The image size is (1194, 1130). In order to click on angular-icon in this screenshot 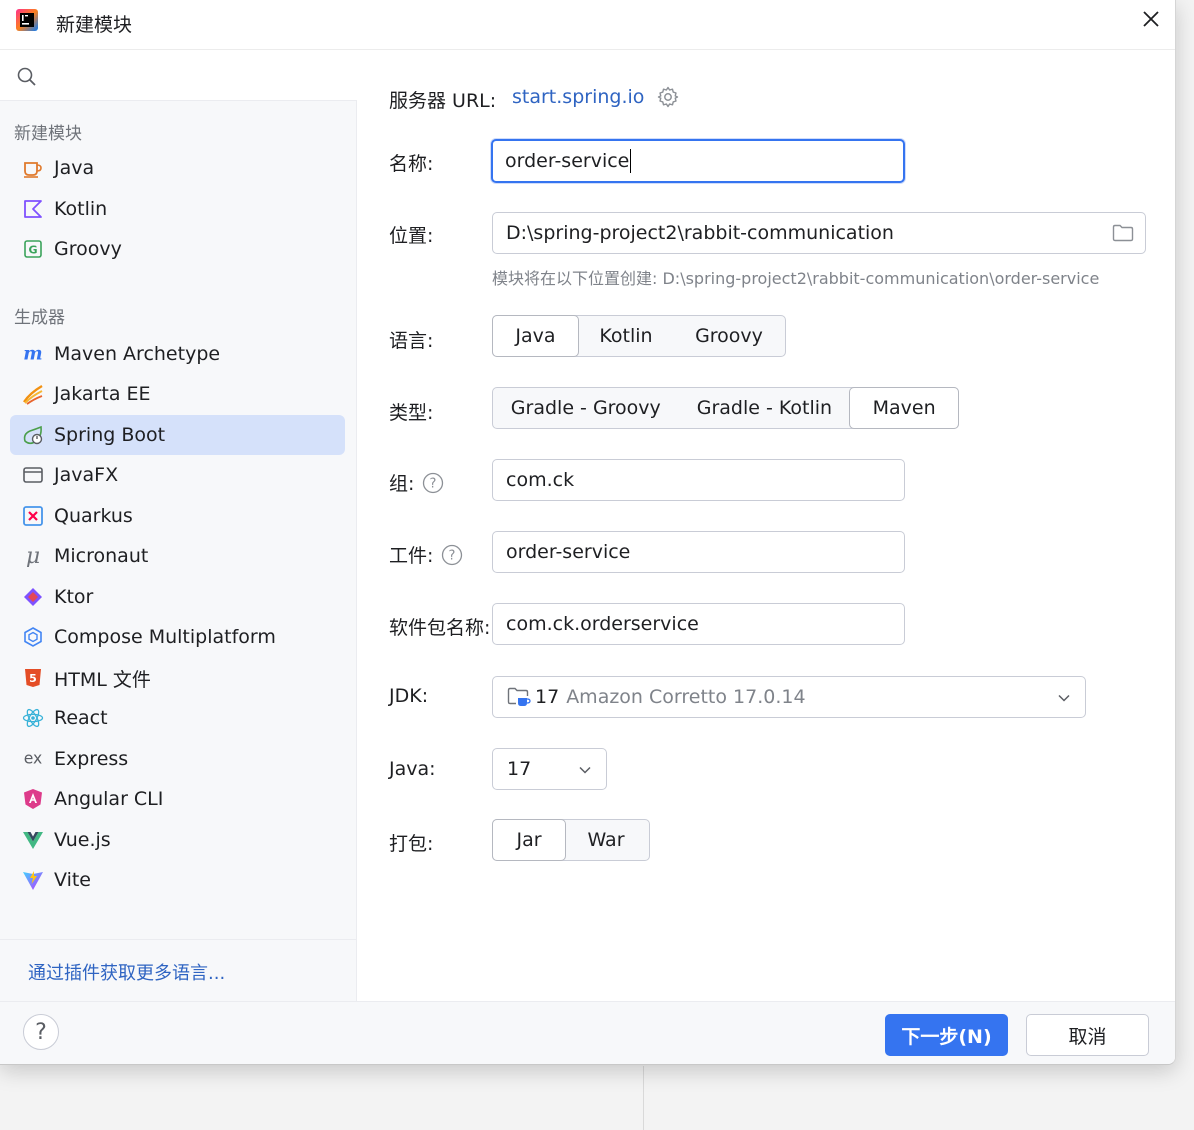, I will do `click(33, 799)`.